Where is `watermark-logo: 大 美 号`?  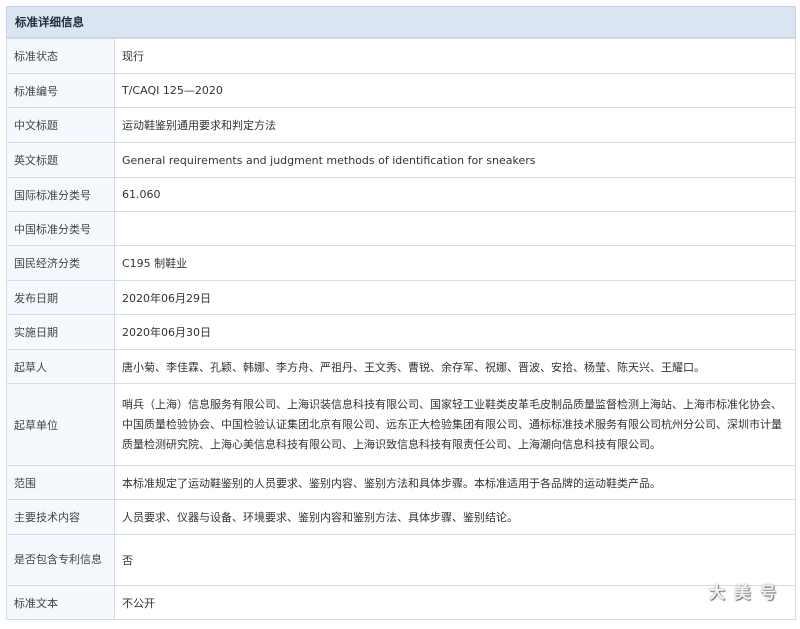 watermark-logo: 大 美 号 is located at coordinates (743, 592).